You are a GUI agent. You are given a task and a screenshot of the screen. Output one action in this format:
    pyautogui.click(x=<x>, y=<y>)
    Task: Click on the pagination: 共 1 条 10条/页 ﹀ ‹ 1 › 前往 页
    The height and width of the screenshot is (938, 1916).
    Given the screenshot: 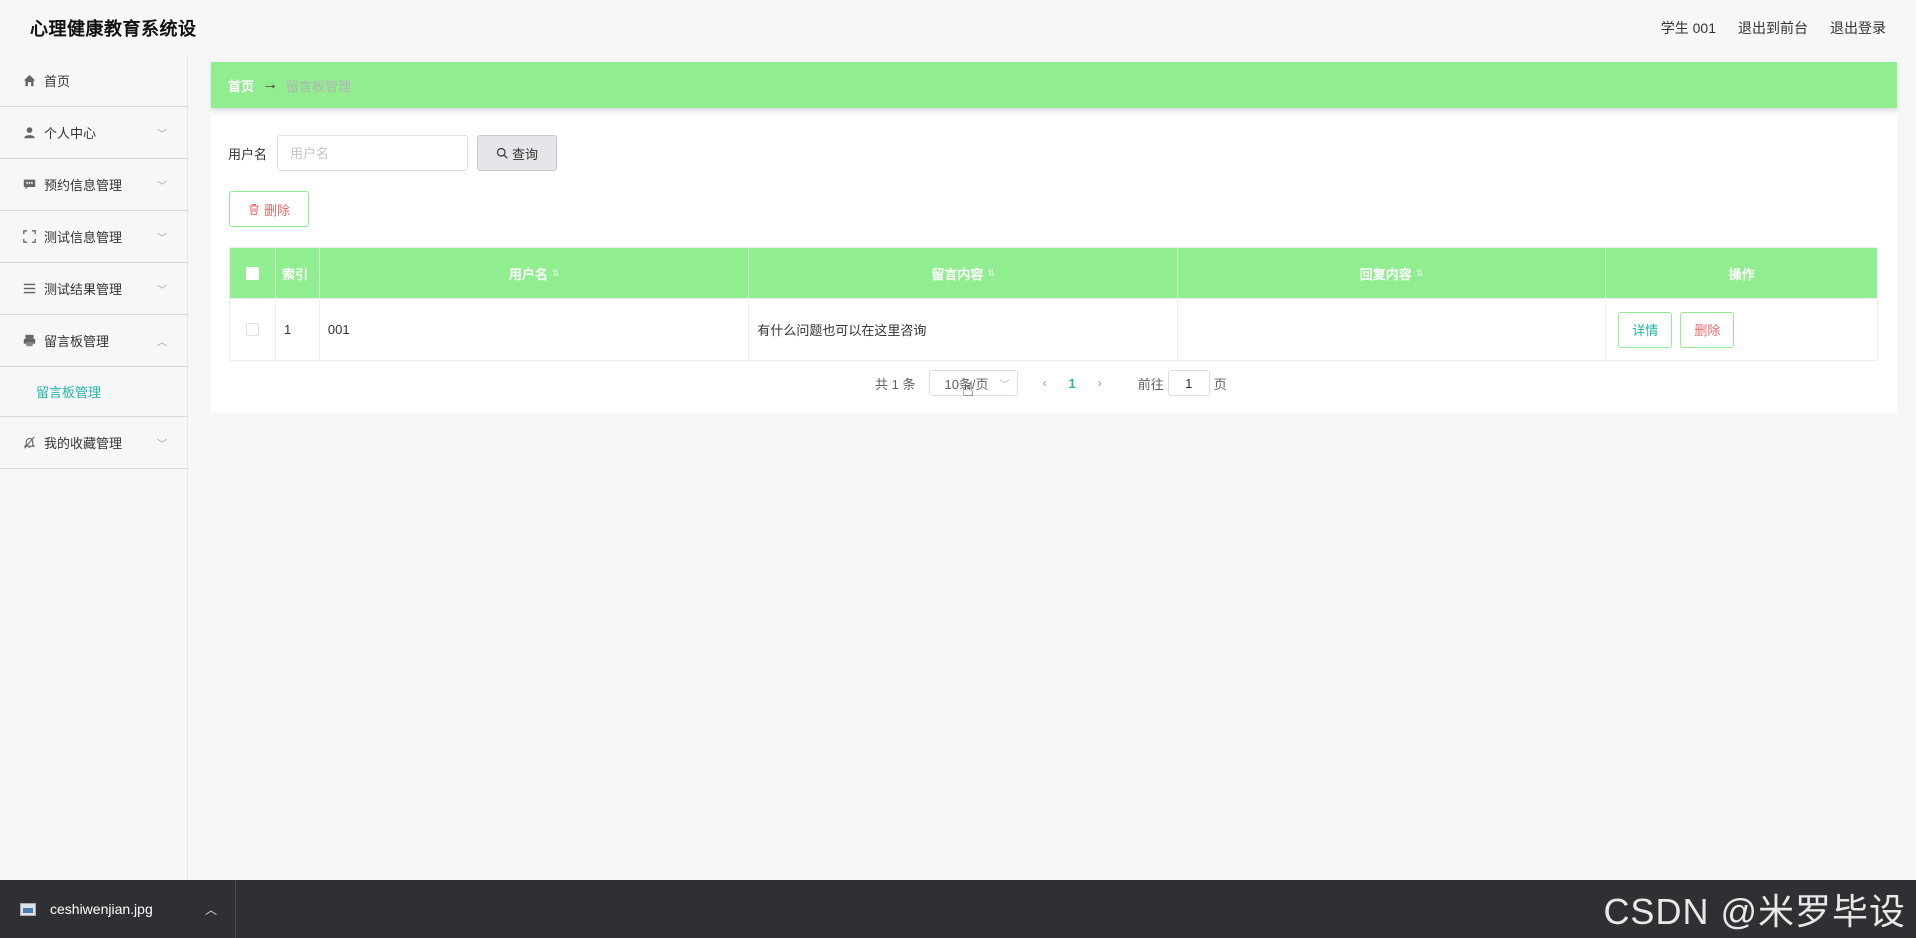 What is the action you would take?
    pyautogui.click(x=1051, y=383)
    